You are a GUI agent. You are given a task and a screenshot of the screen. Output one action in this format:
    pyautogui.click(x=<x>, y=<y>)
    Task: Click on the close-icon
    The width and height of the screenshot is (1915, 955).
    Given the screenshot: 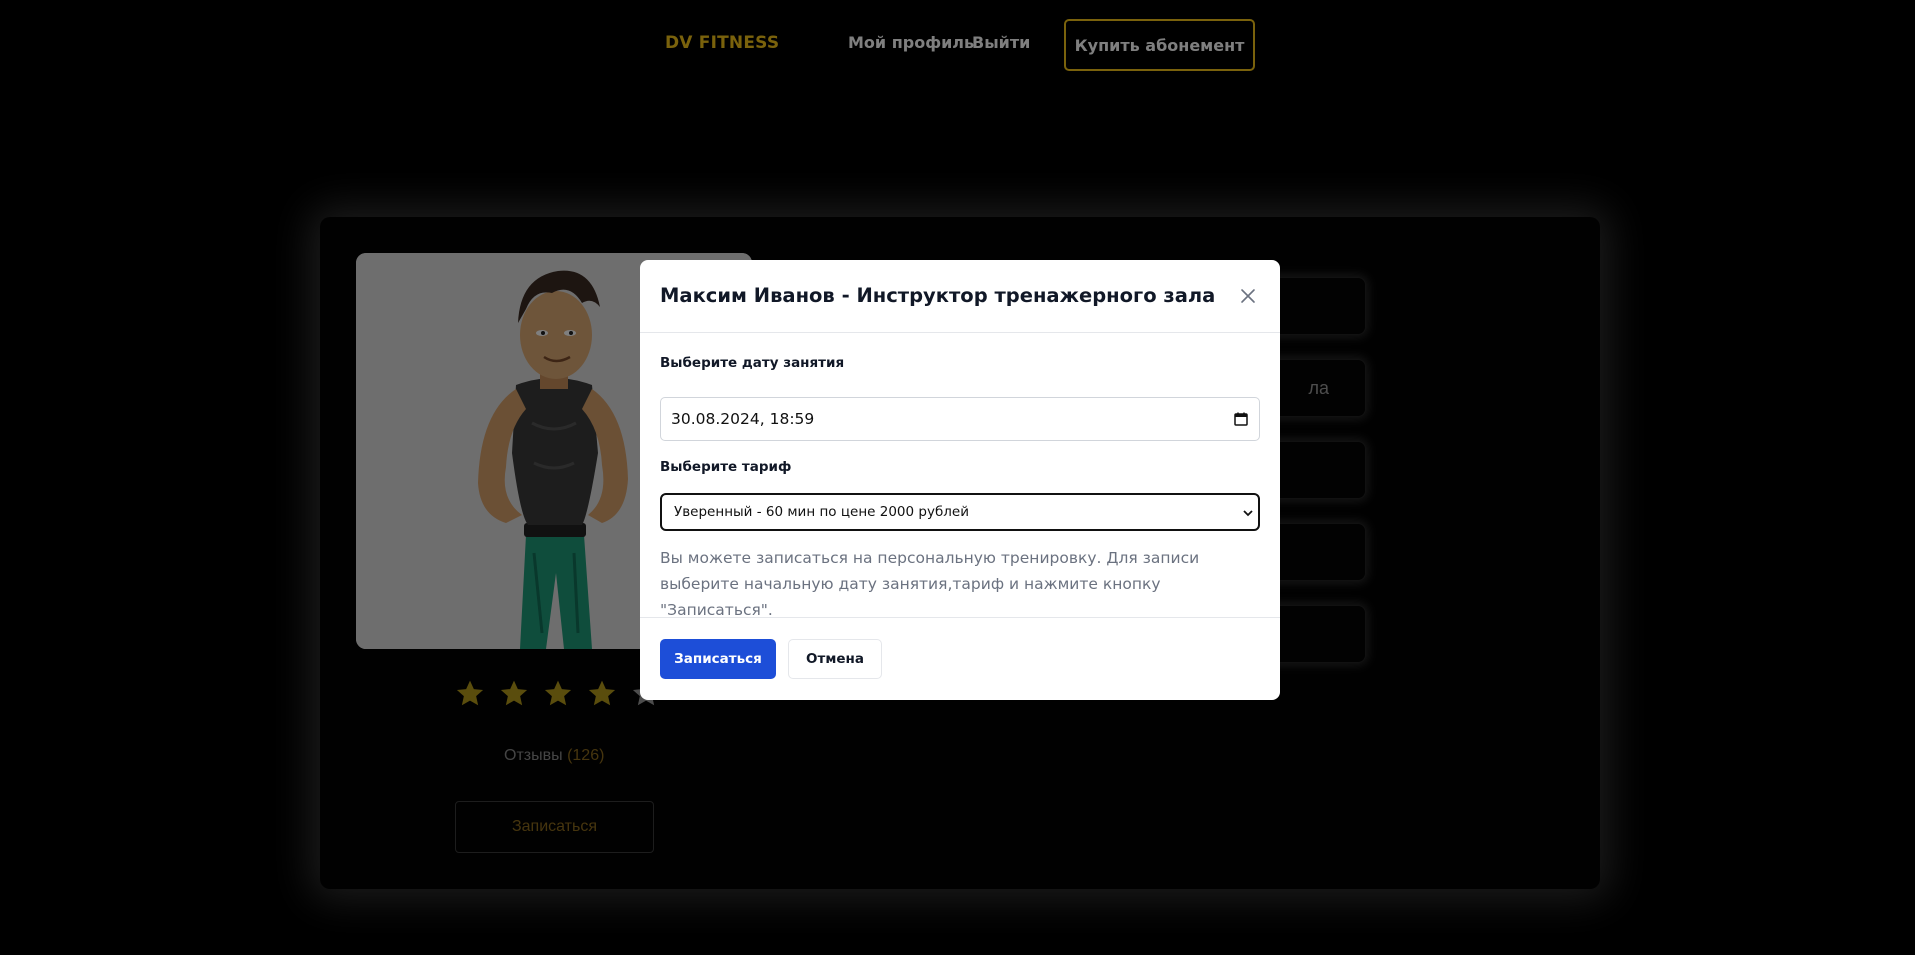 What is the action you would take?
    pyautogui.click(x=1248, y=296)
    